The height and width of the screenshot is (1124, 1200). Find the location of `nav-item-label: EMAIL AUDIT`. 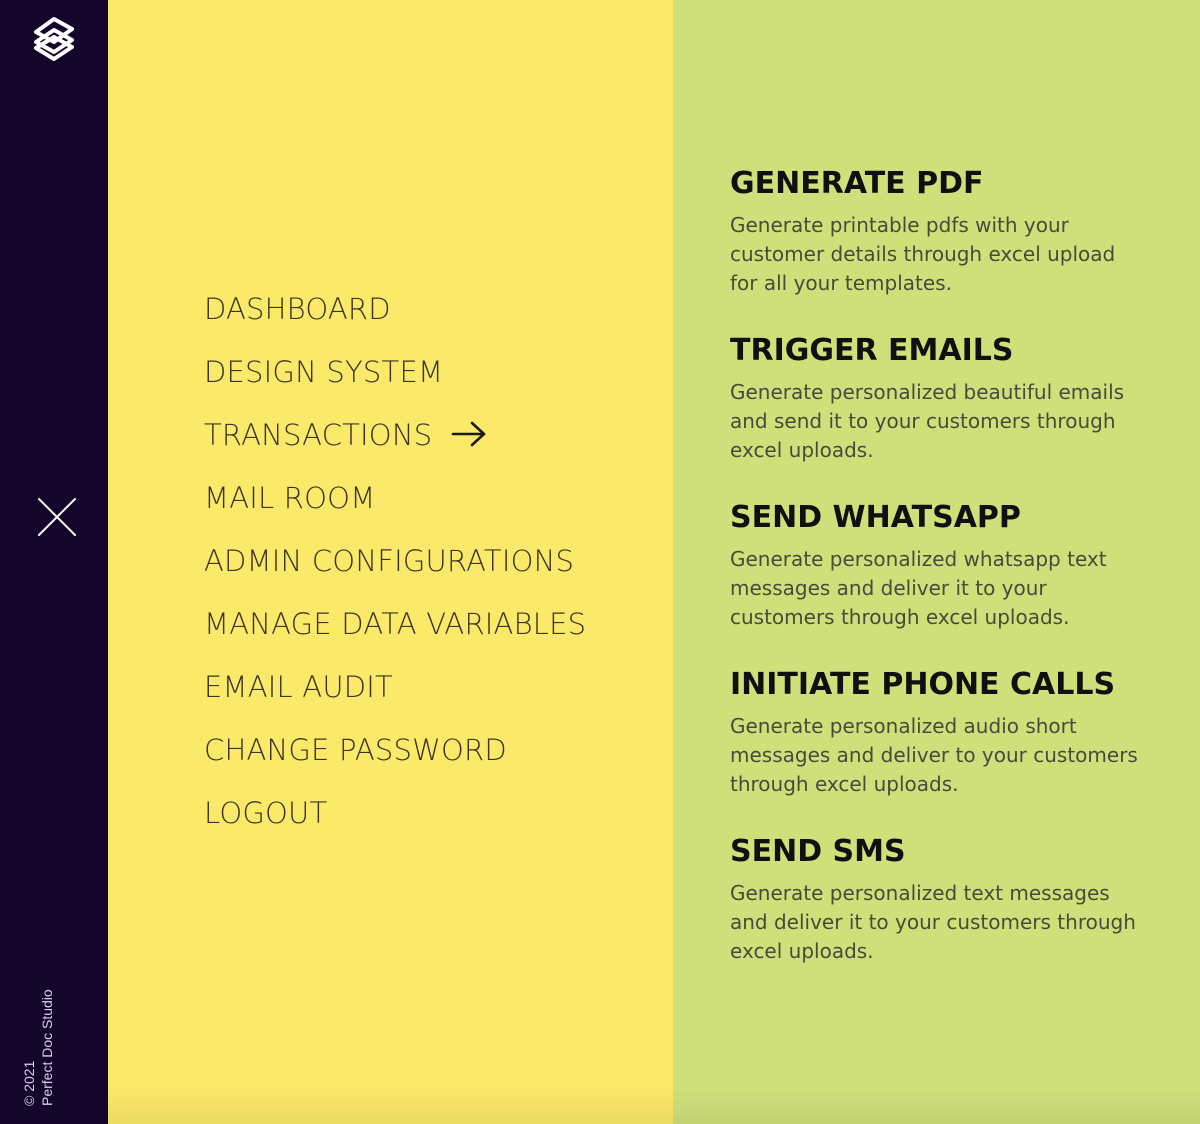

nav-item-label: EMAIL AUDIT is located at coordinates (298, 687).